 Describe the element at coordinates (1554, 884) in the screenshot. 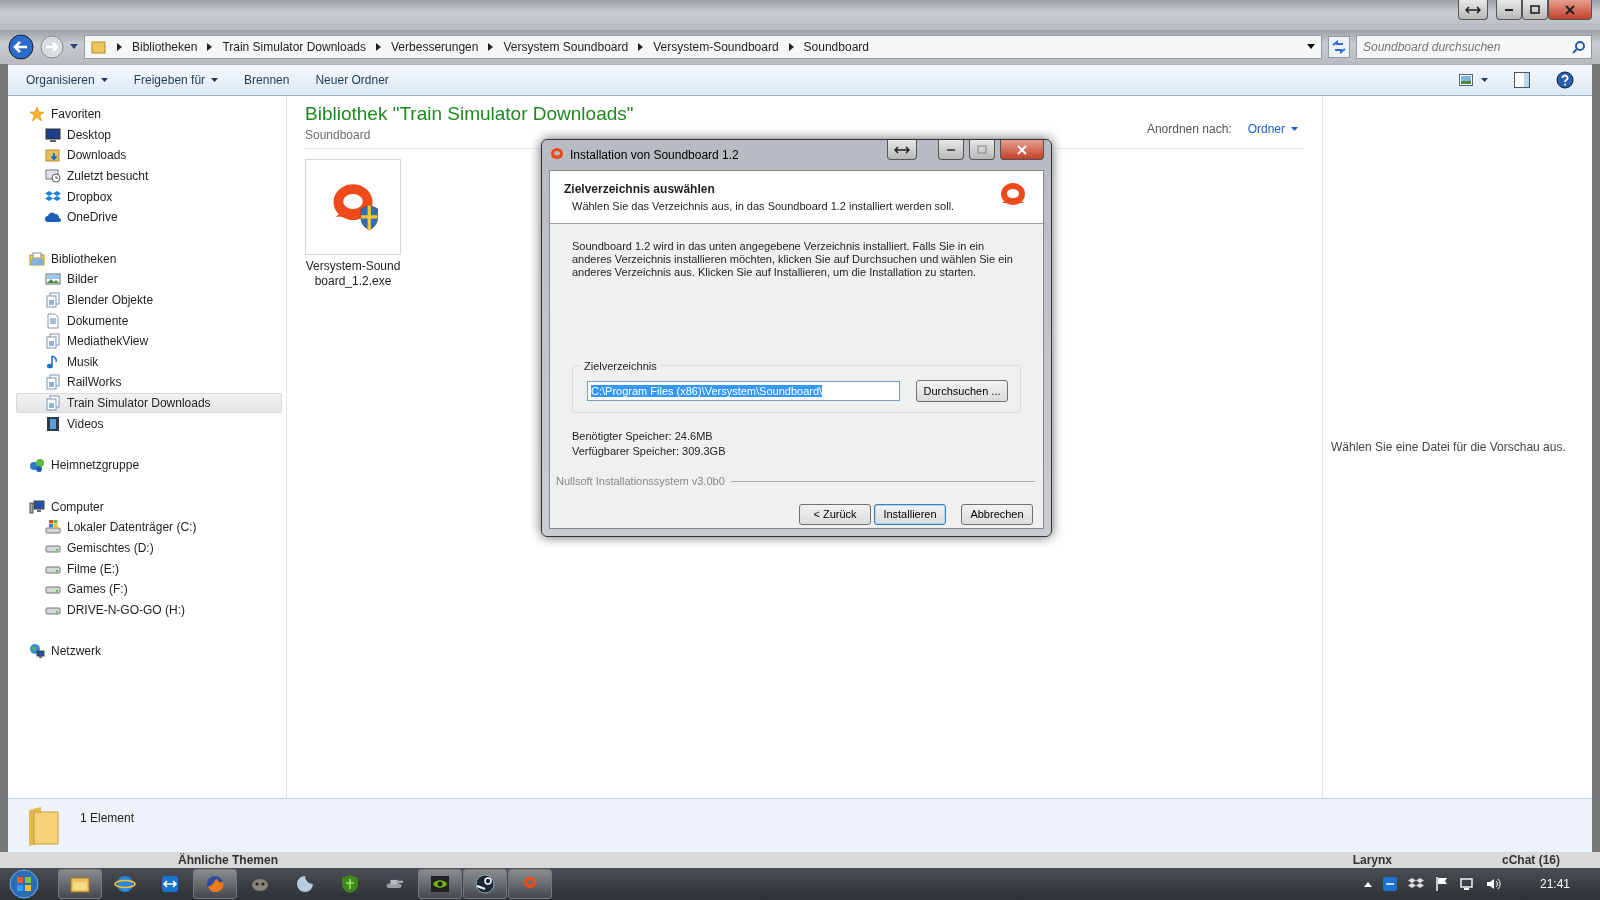

I see `clock: 21:41` at that location.